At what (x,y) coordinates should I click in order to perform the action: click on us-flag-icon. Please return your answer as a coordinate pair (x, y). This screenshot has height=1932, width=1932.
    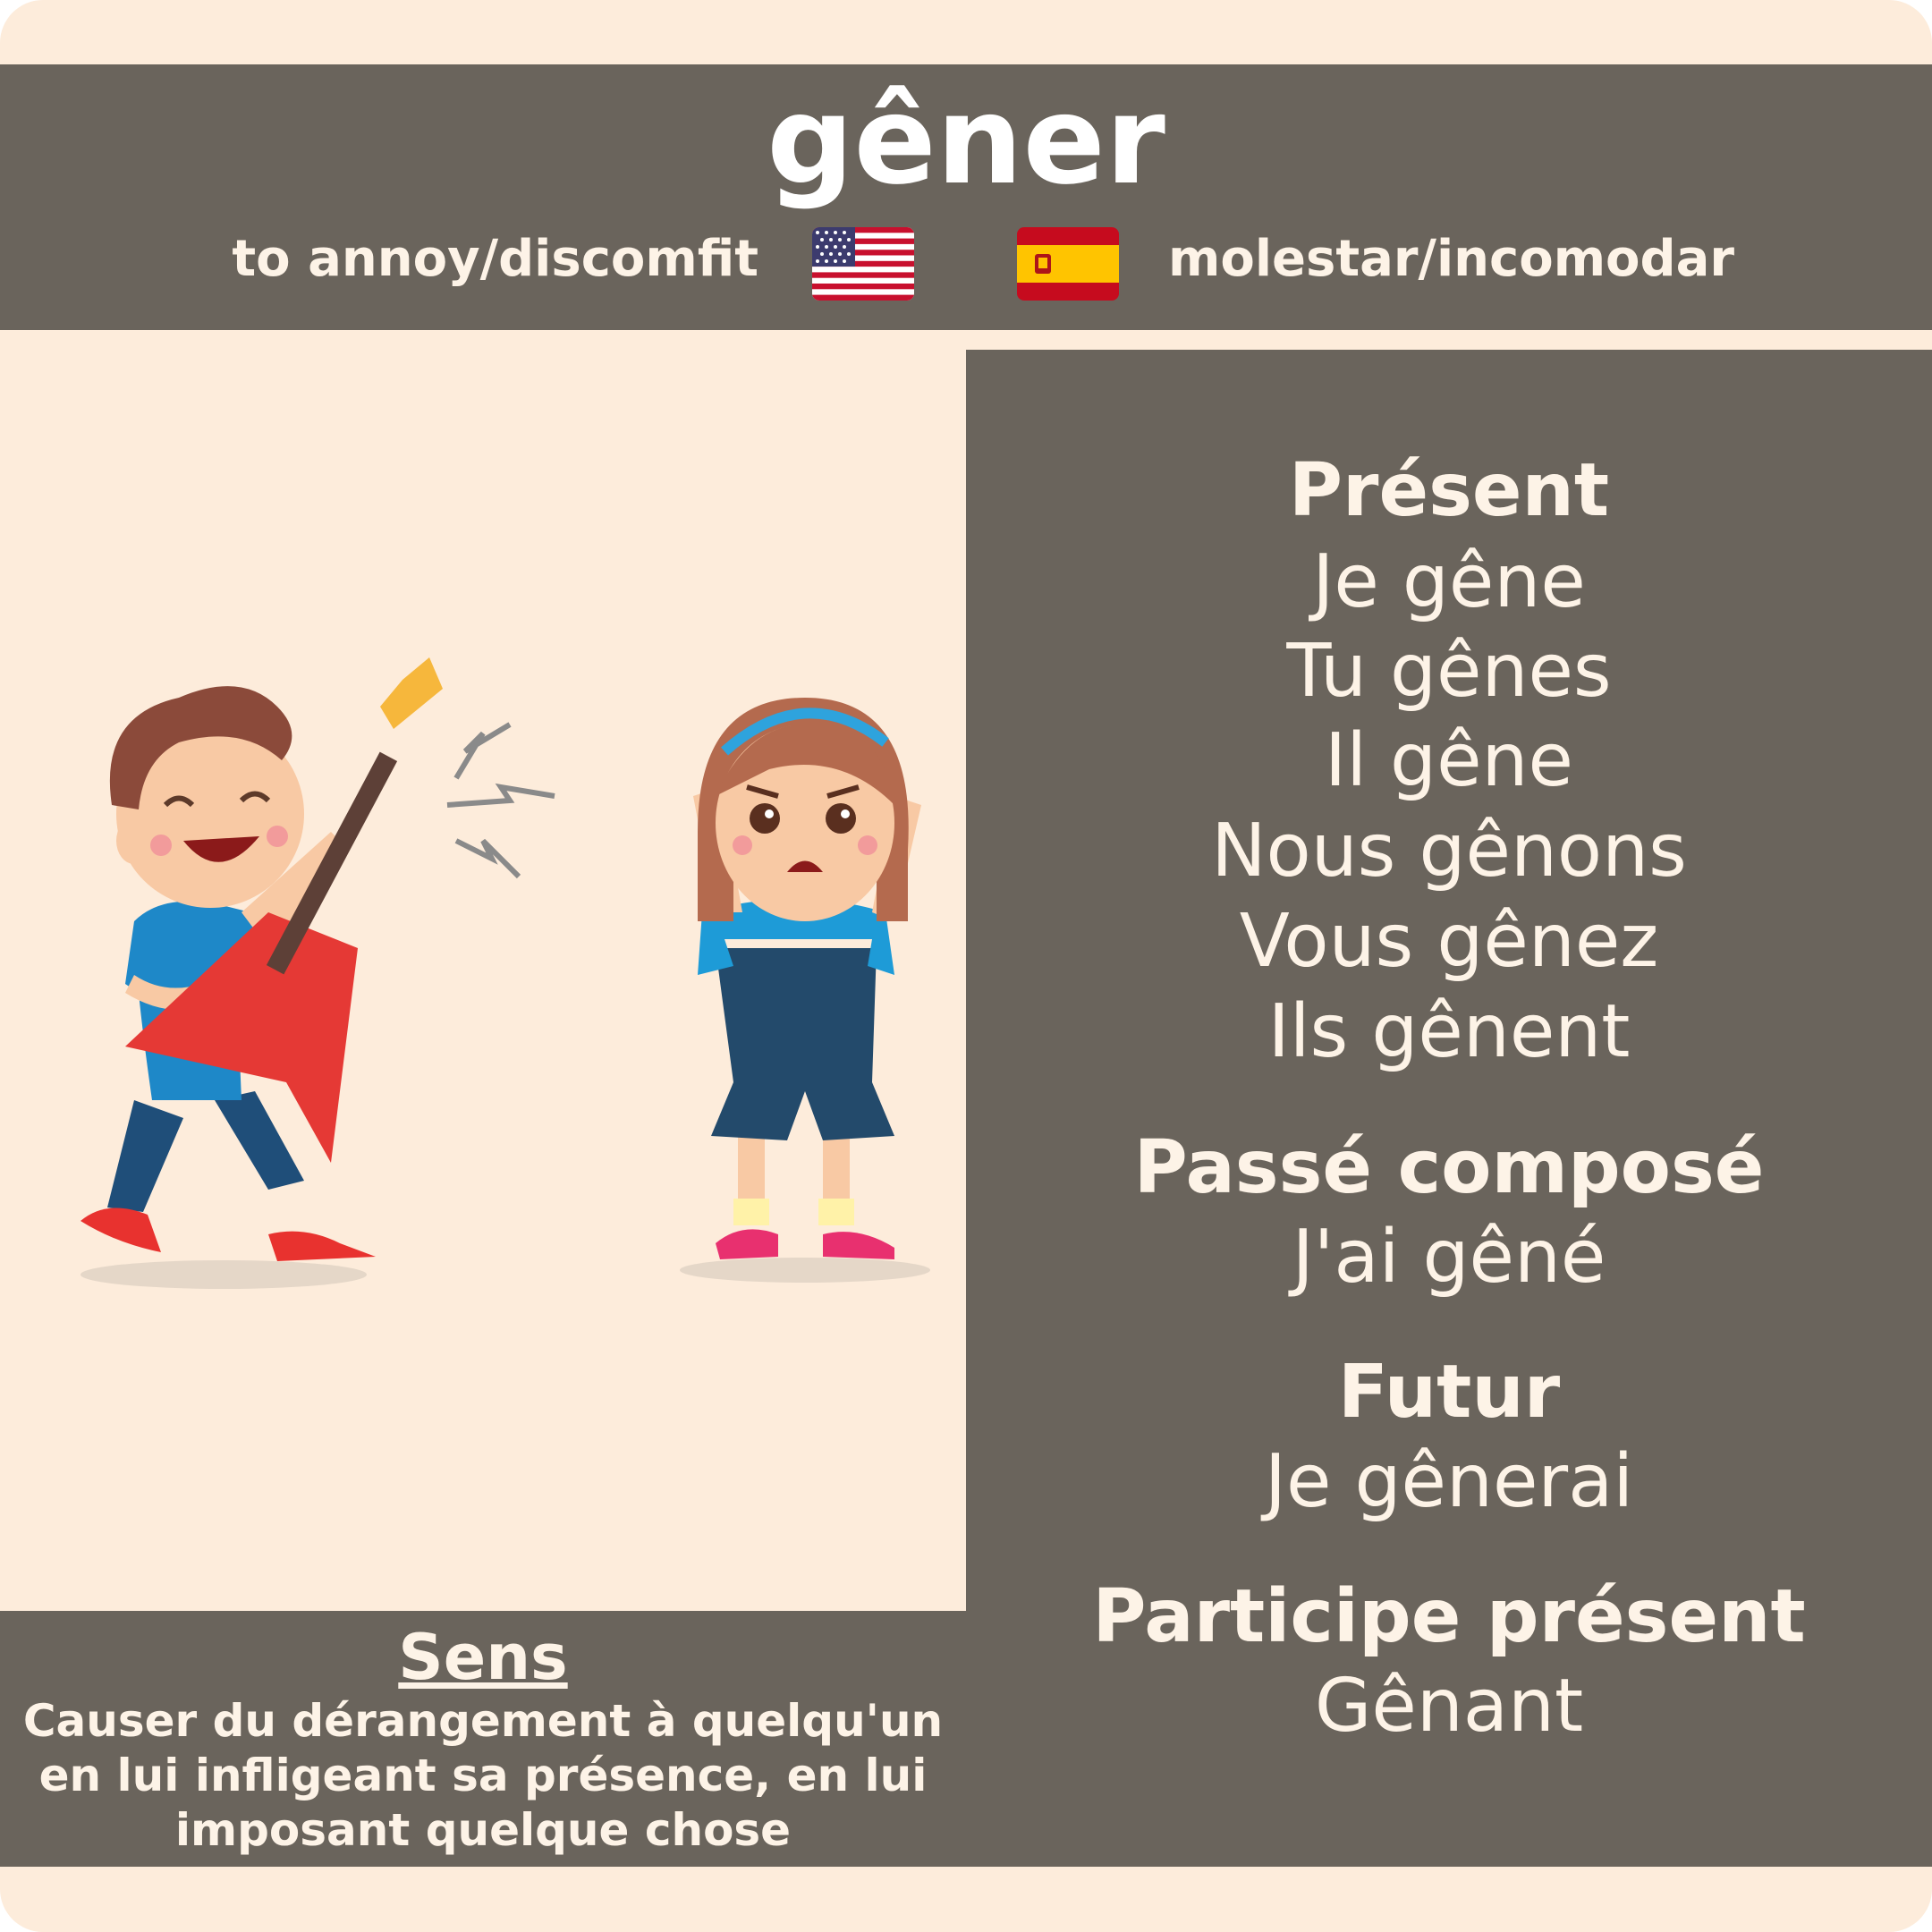
    Looking at the image, I should click on (863, 264).